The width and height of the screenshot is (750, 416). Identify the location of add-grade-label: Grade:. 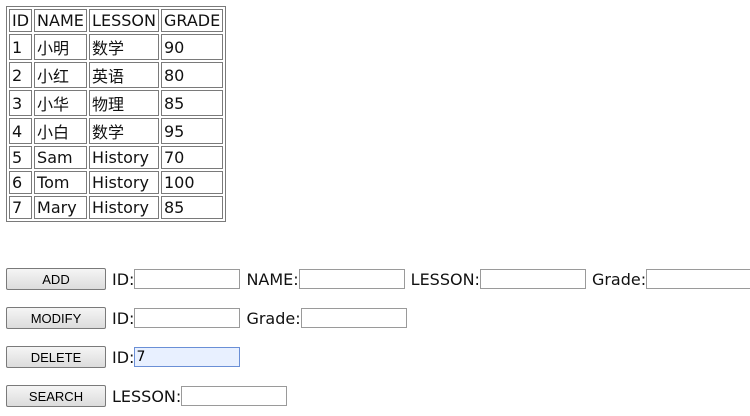
(619, 279).